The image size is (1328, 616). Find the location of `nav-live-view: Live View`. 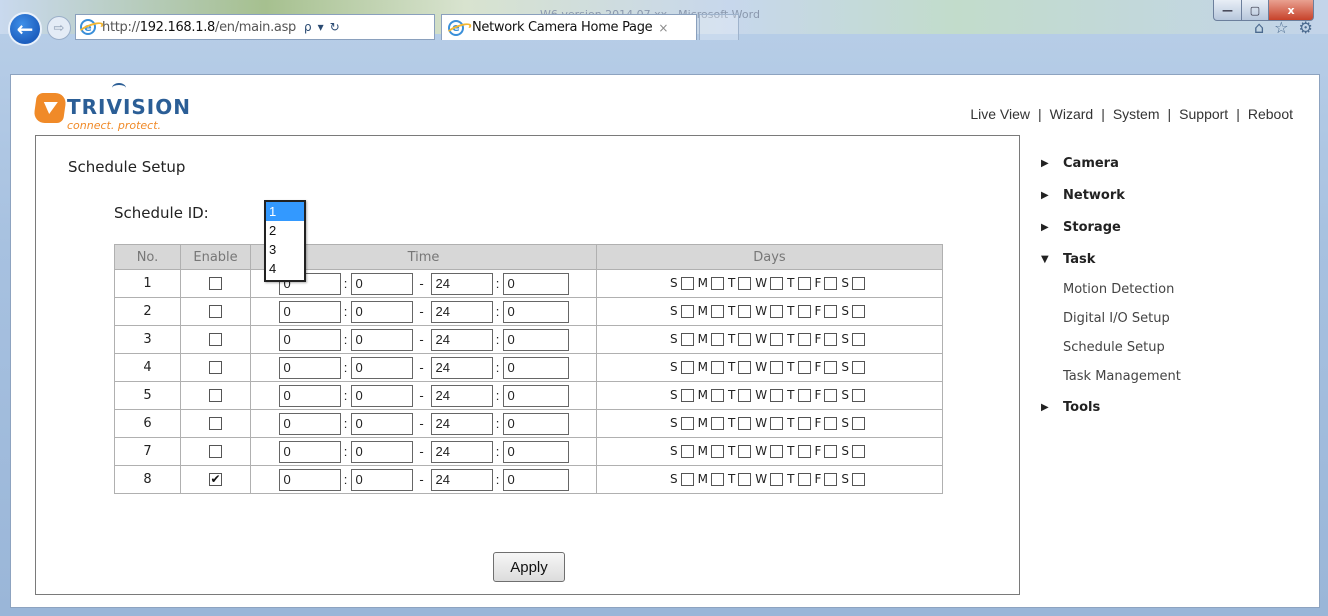

nav-live-view: Live View is located at coordinates (1000, 114).